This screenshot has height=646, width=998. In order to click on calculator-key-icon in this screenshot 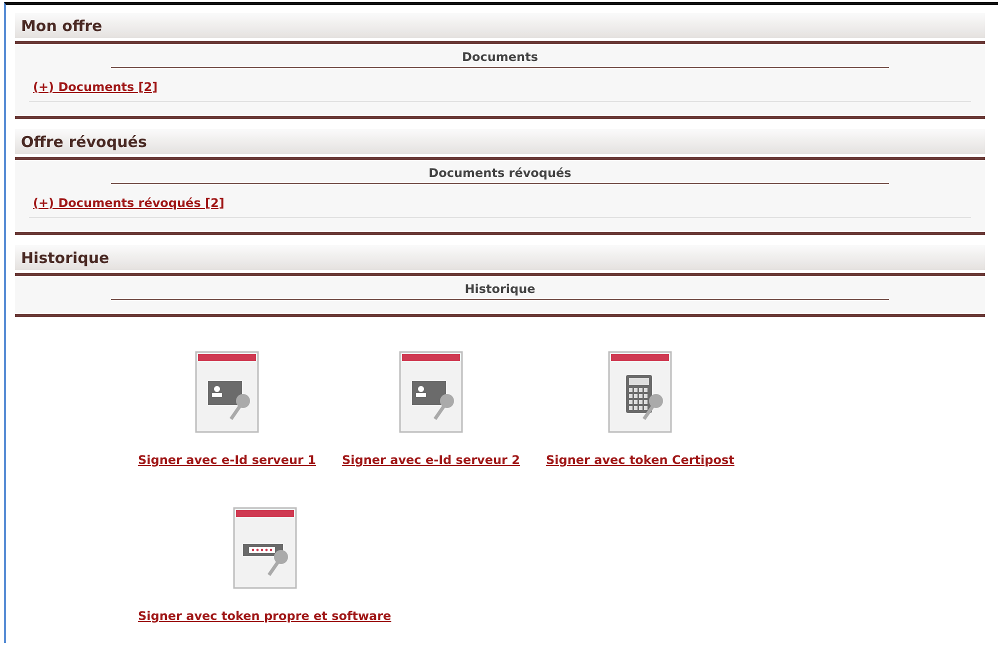, I will do `click(640, 392)`.